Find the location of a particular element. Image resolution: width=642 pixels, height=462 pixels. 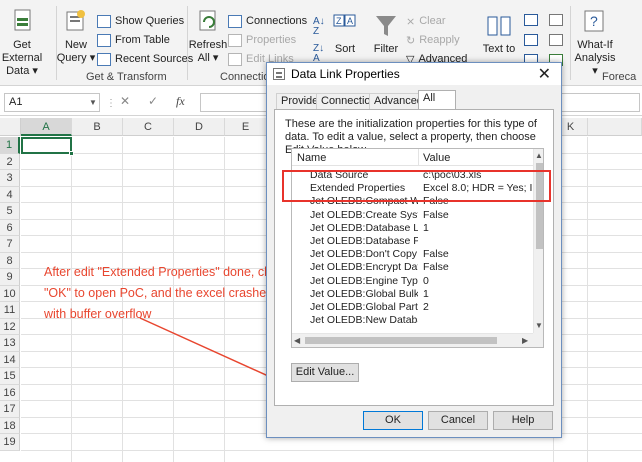

refresh-label-2: All ▾ is located at coordinates (208, 58).